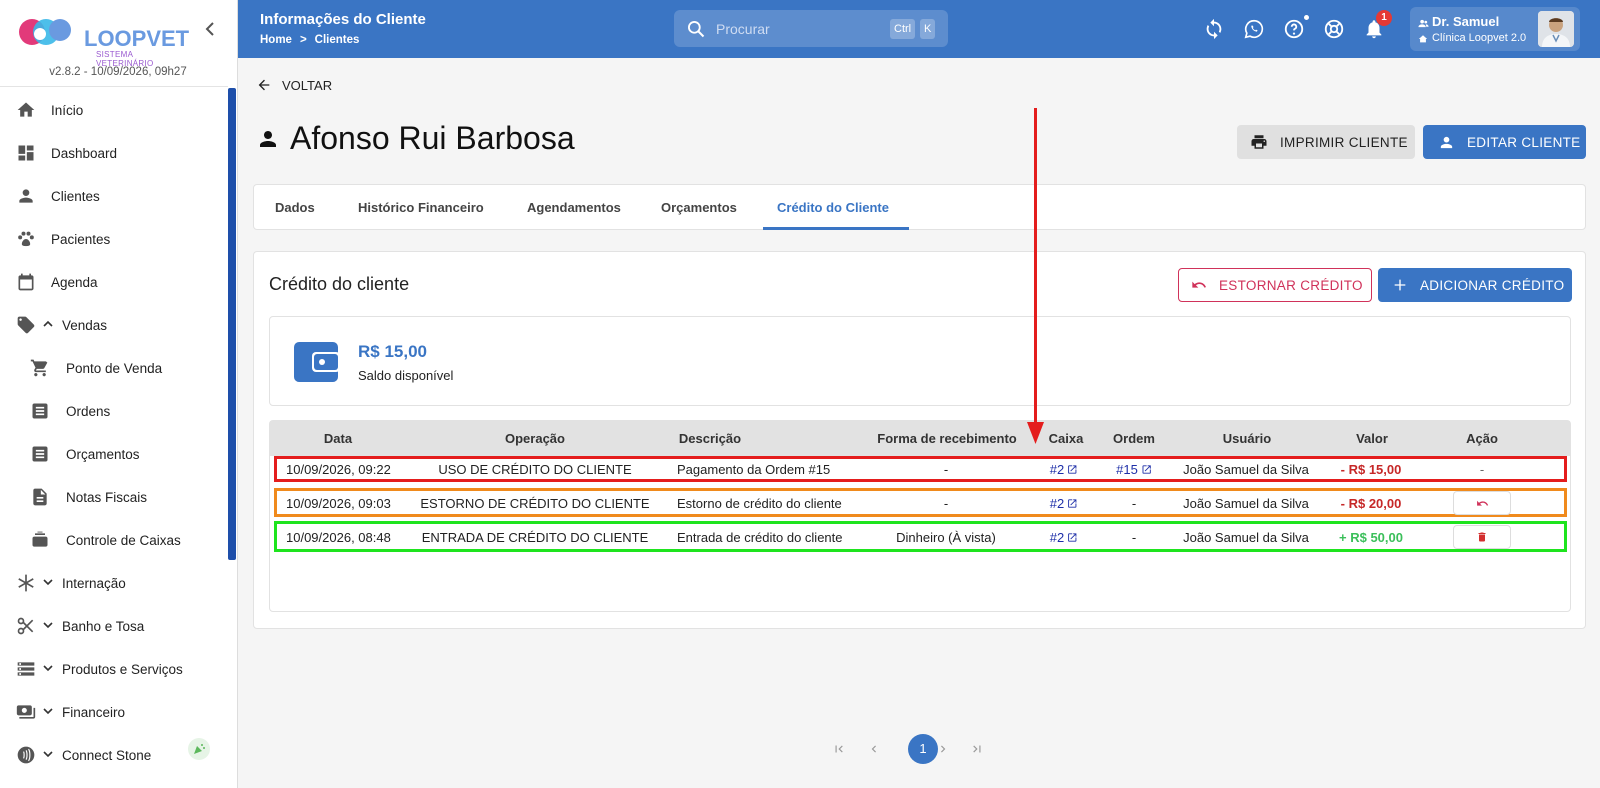  I want to click on sidebar-scrollbar, so click(232, 324).